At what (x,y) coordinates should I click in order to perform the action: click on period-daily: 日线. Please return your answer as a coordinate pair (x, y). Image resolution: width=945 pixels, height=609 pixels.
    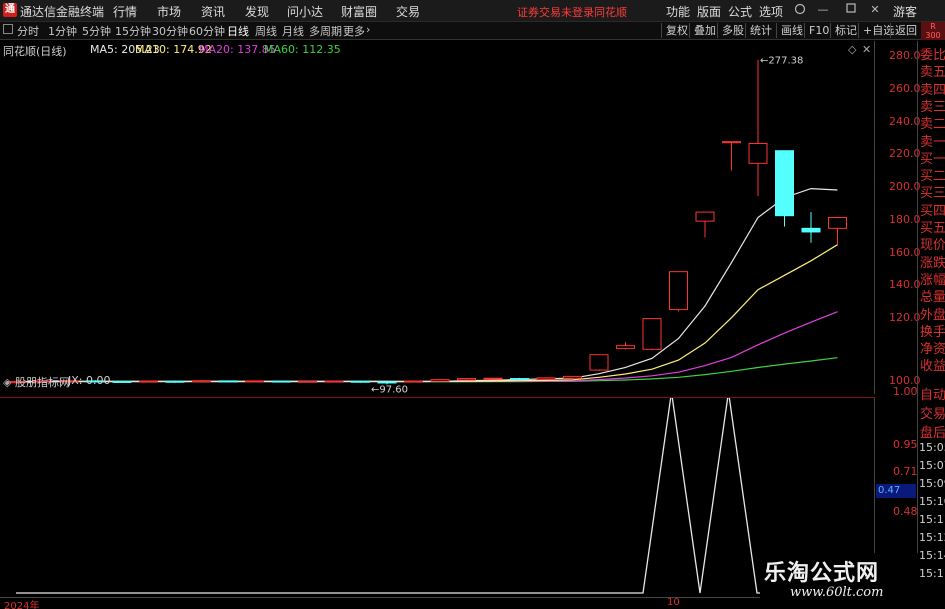
    Looking at the image, I should click on (238, 31).